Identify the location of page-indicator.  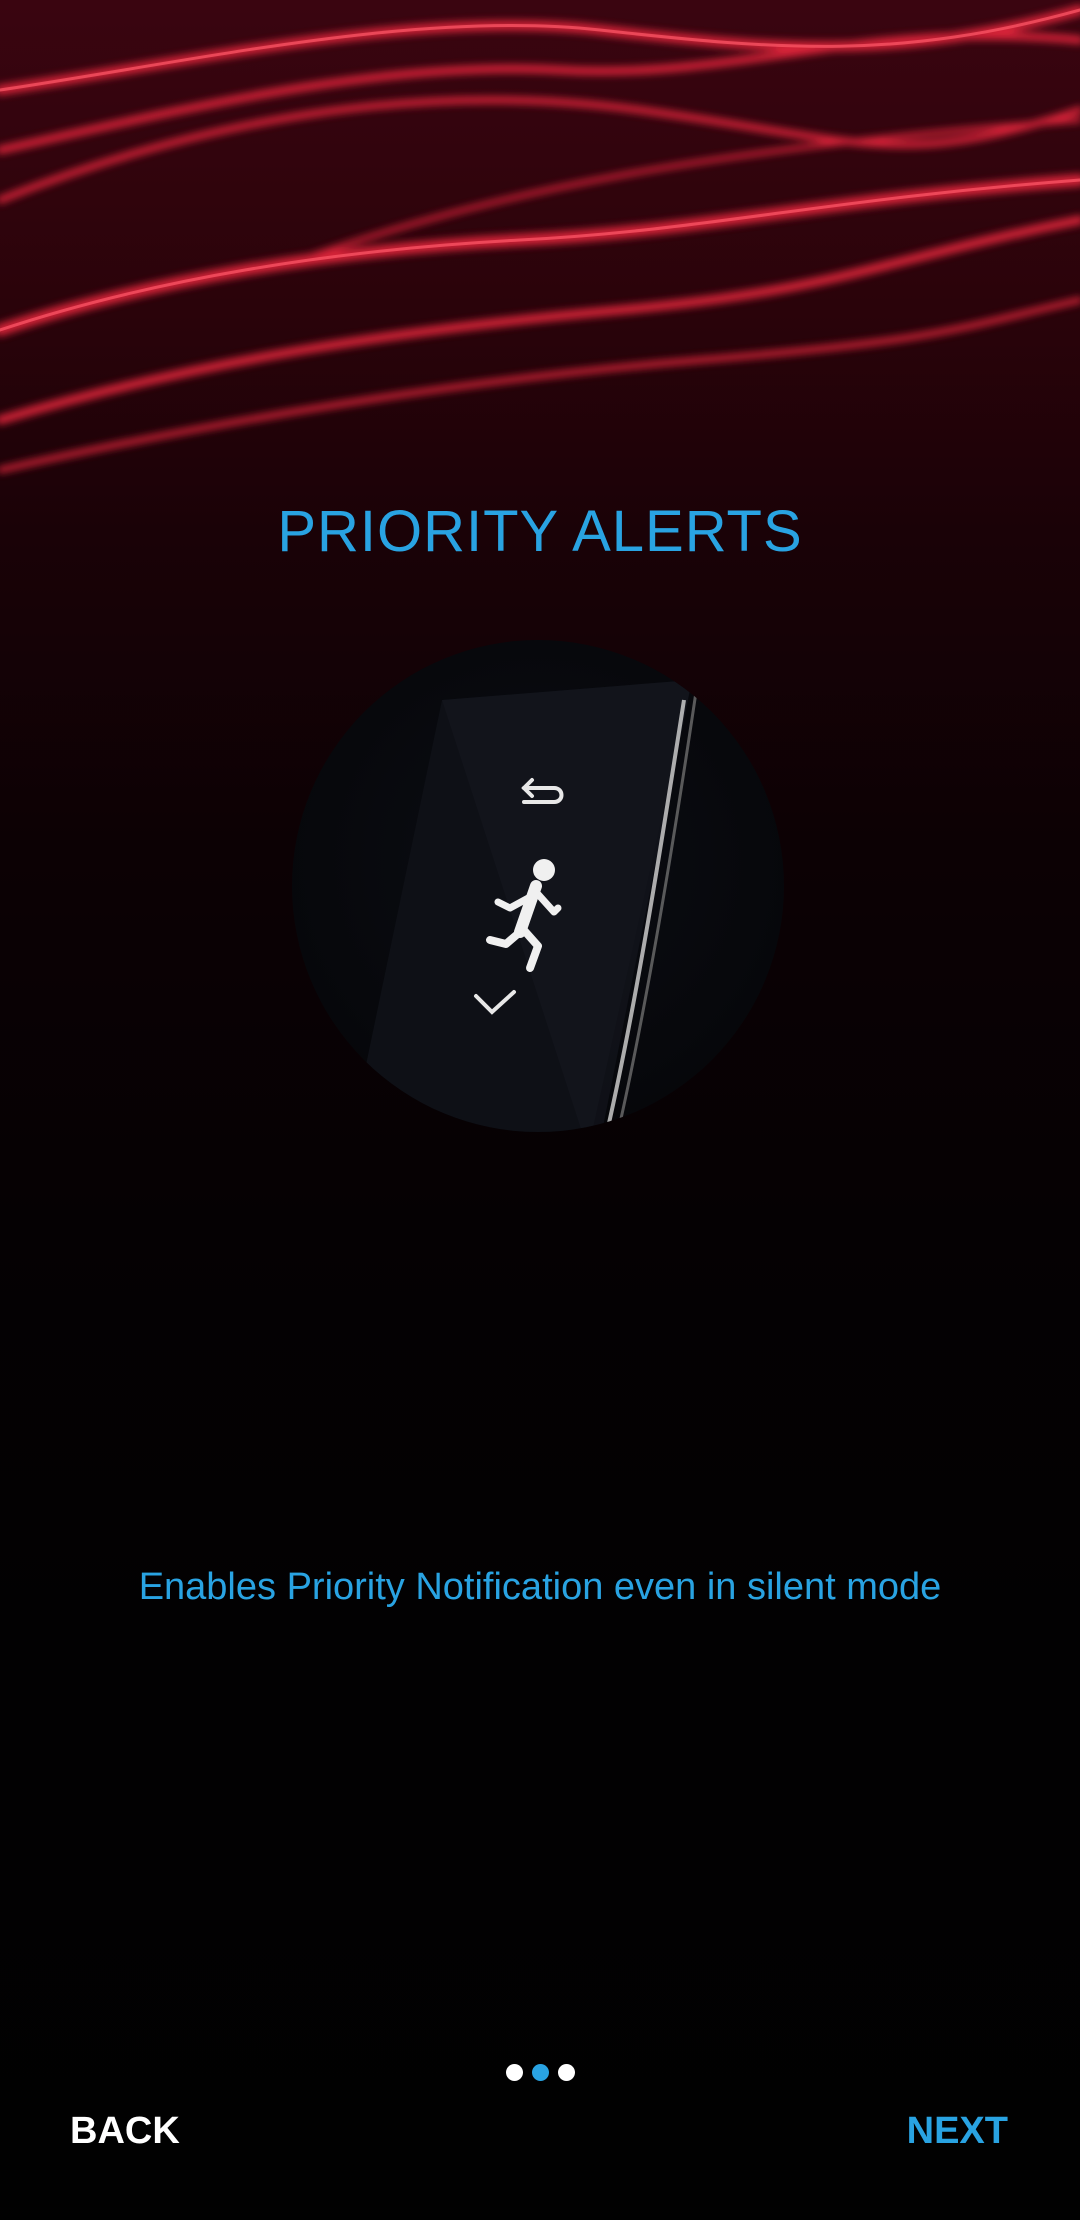
(540, 2072).